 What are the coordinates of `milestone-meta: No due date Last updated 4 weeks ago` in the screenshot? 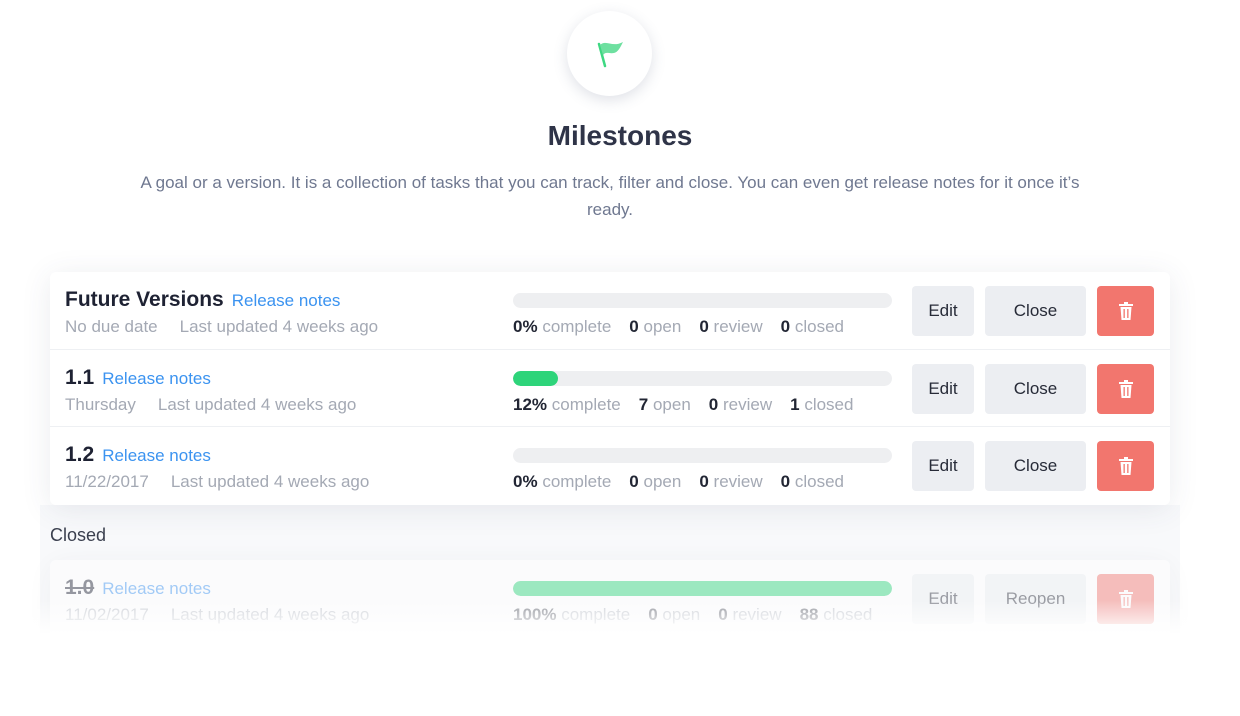 It's located at (221, 327).